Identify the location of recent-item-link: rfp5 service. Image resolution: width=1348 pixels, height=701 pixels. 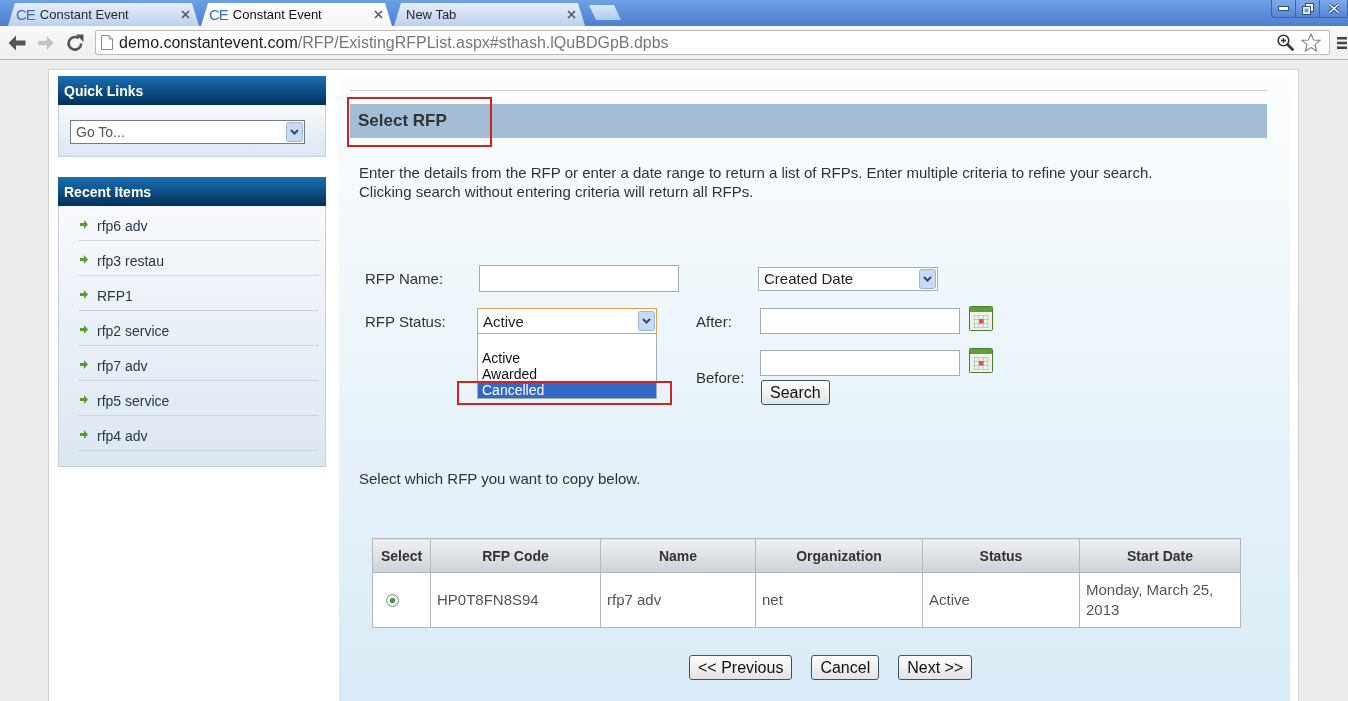
(133, 401).